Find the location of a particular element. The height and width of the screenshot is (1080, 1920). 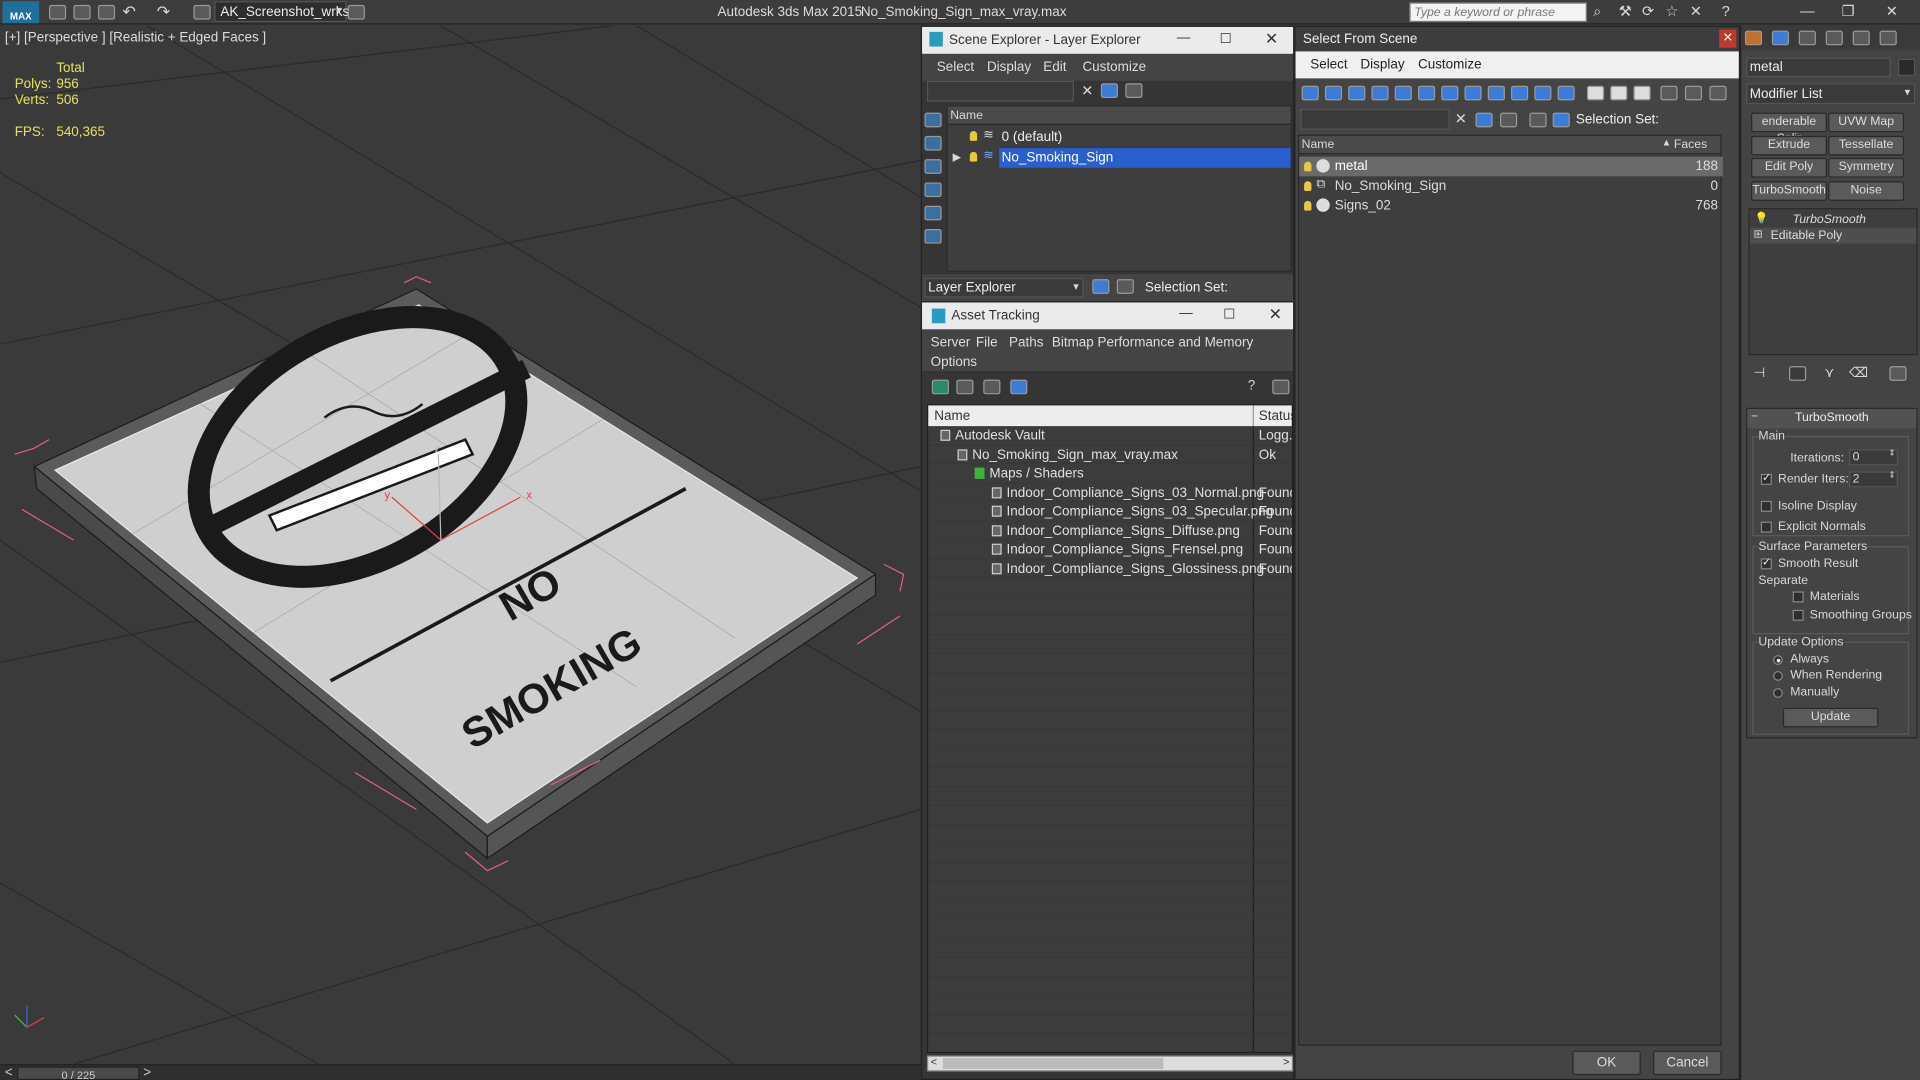

update-button: Update is located at coordinates (1830, 717).